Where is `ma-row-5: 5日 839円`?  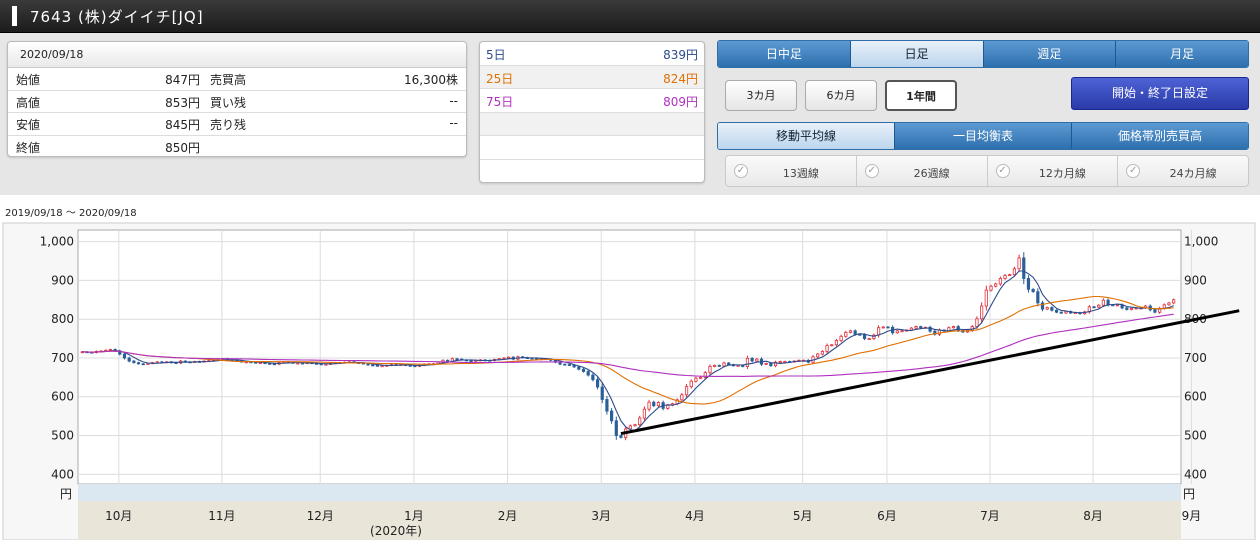 ma-row-5: 5日 839円 is located at coordinates (592, 54).